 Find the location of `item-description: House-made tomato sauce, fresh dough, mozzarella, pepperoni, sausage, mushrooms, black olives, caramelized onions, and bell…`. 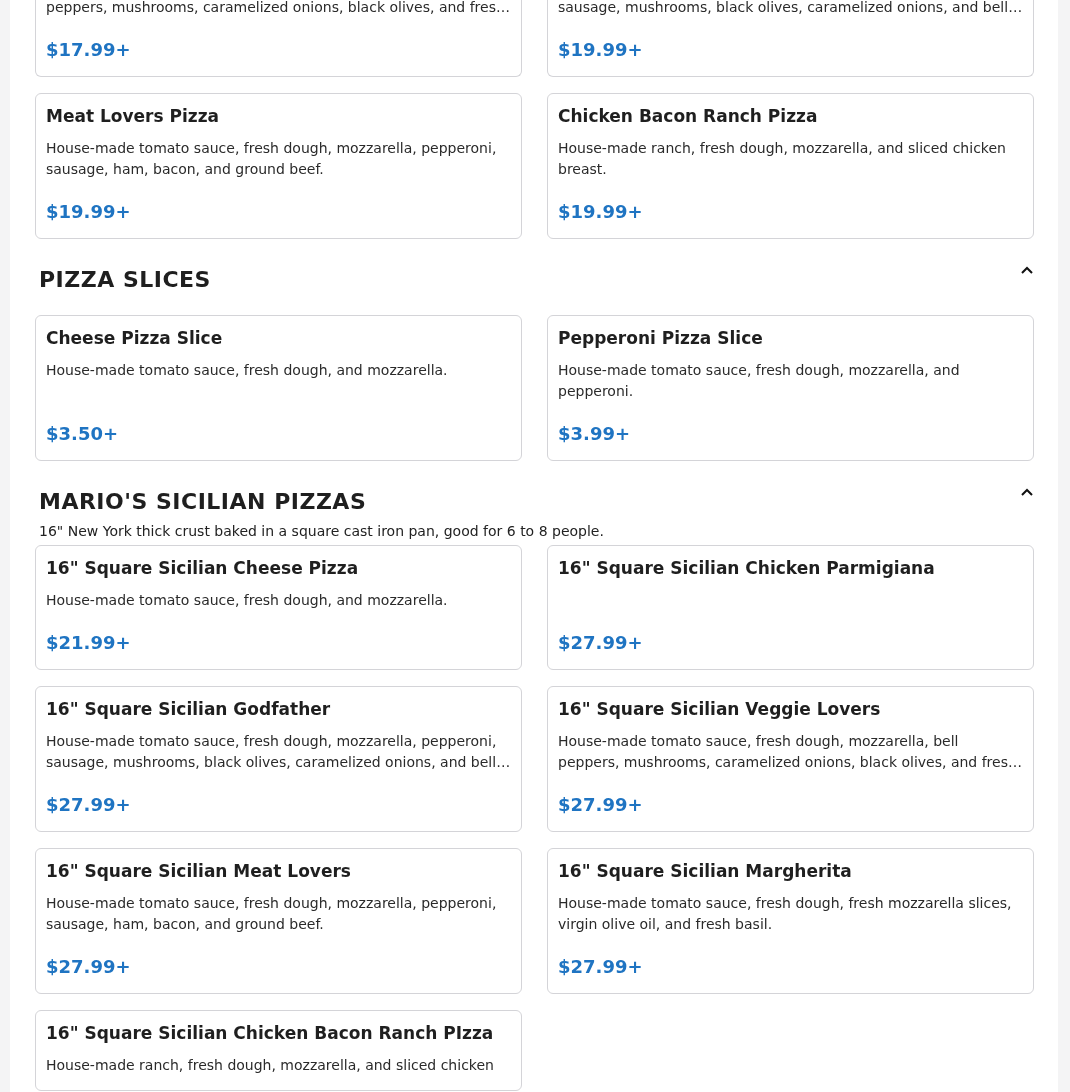

item-description: House-made tomato sauce, fresh dough, mozzarella, pepperoni, sausage, mushrooms, black olives, caramelized onions, and bell… is located at coordinates (278, 752).